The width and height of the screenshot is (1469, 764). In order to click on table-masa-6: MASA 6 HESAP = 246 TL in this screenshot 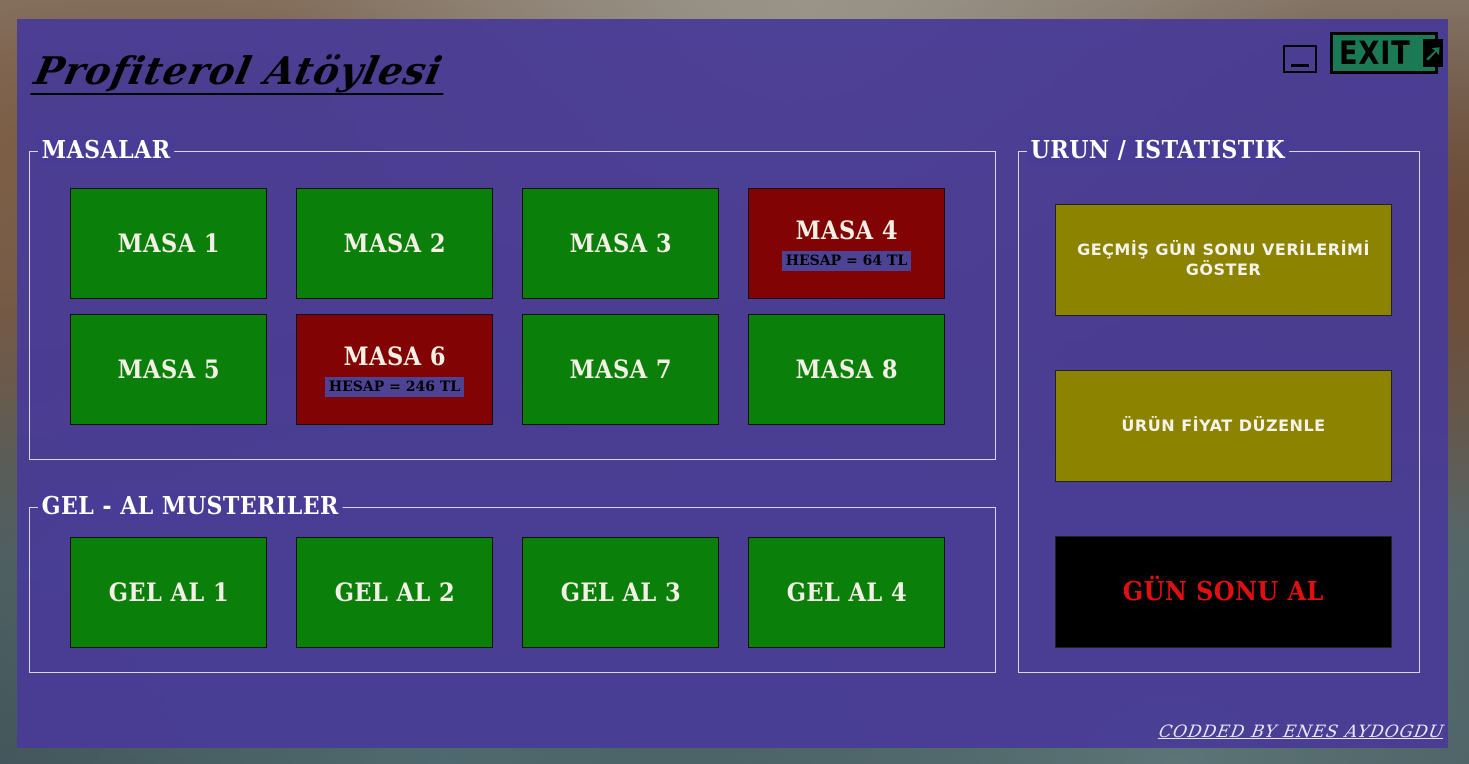, I will do `click(394, 369)`.